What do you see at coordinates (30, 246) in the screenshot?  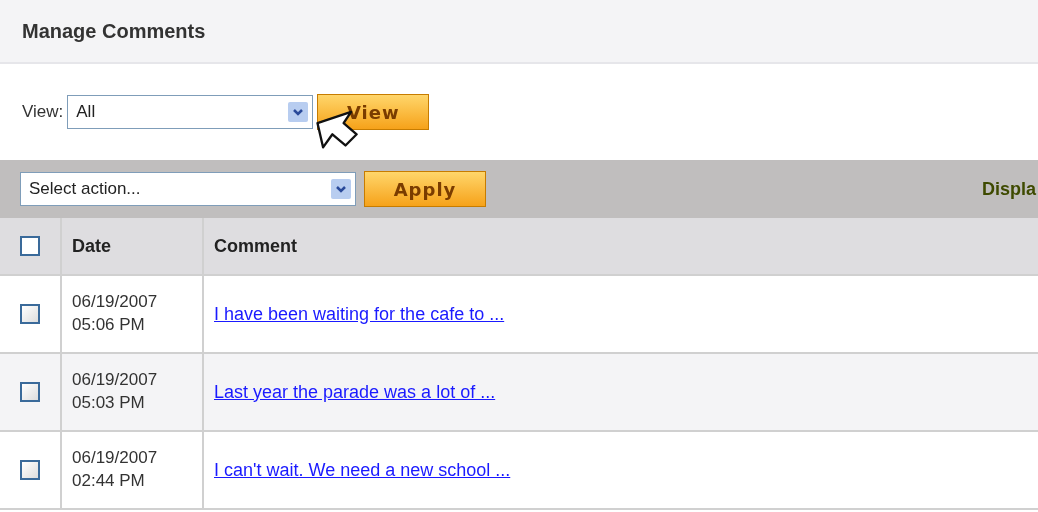 I see `select-all-checkbox` at bounding box center [30, 246].